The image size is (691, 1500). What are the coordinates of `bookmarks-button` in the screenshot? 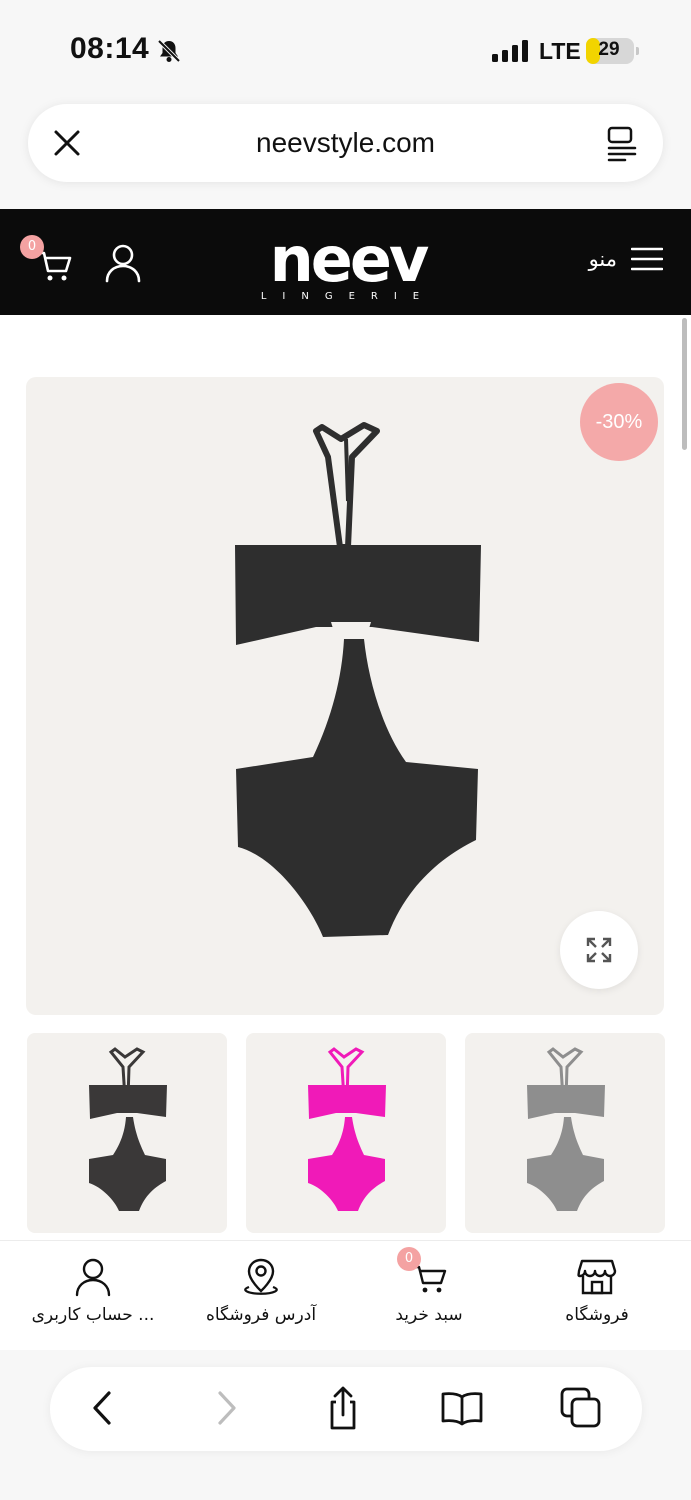 It's located at (462, 1408).